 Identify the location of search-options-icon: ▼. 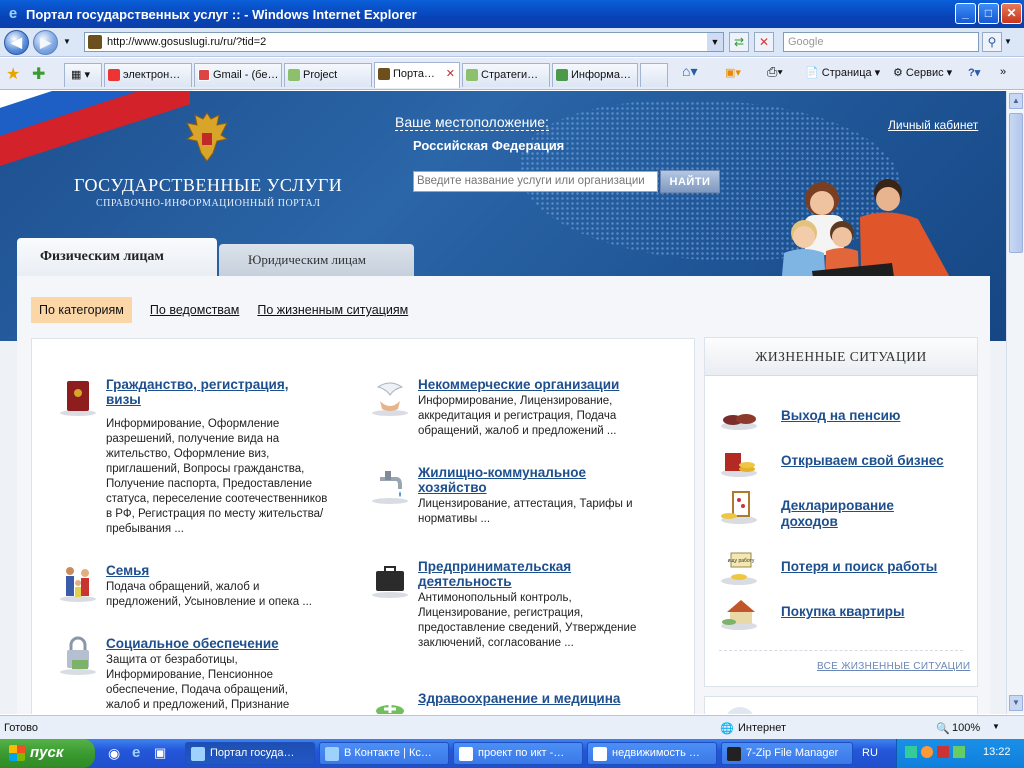
(1008, 41).